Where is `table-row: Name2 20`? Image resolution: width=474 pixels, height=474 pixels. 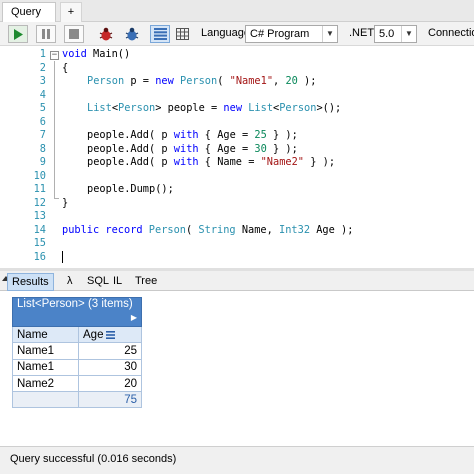
table-row: Name2 20 is located at coordinates (77, 383).